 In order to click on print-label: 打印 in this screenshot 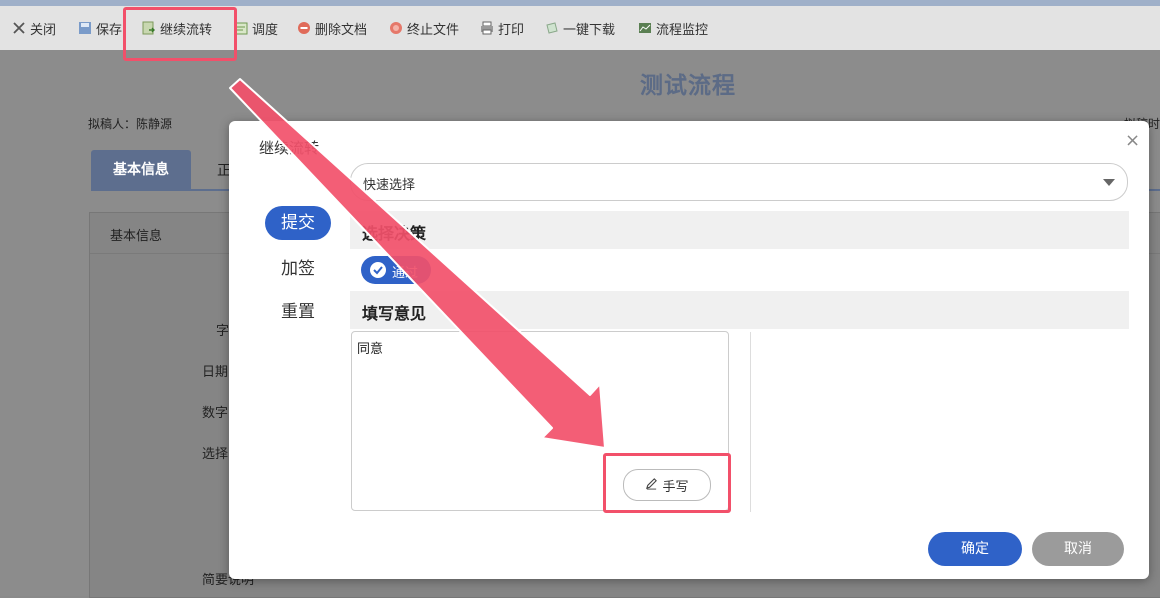, I will do `click(511, 30)`.